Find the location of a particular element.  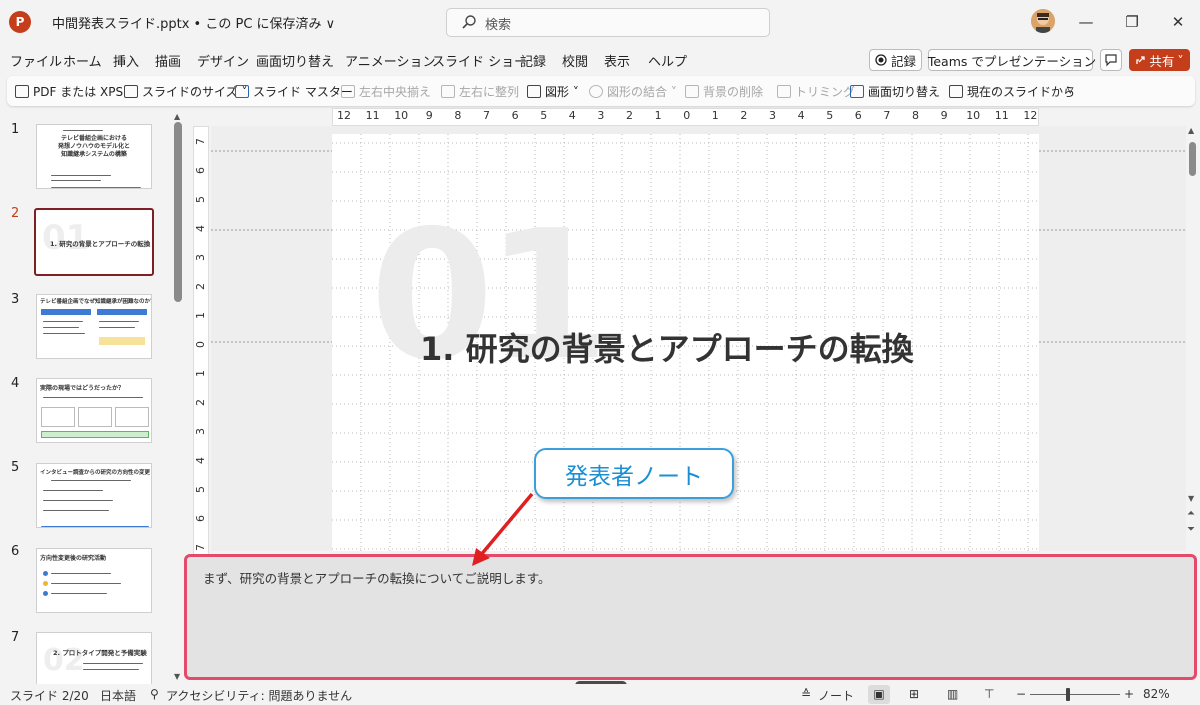

canvas-vertical-scrollbar: ▲ ▼ ⏶ ⏷ is located at coordinates (1193, 338).